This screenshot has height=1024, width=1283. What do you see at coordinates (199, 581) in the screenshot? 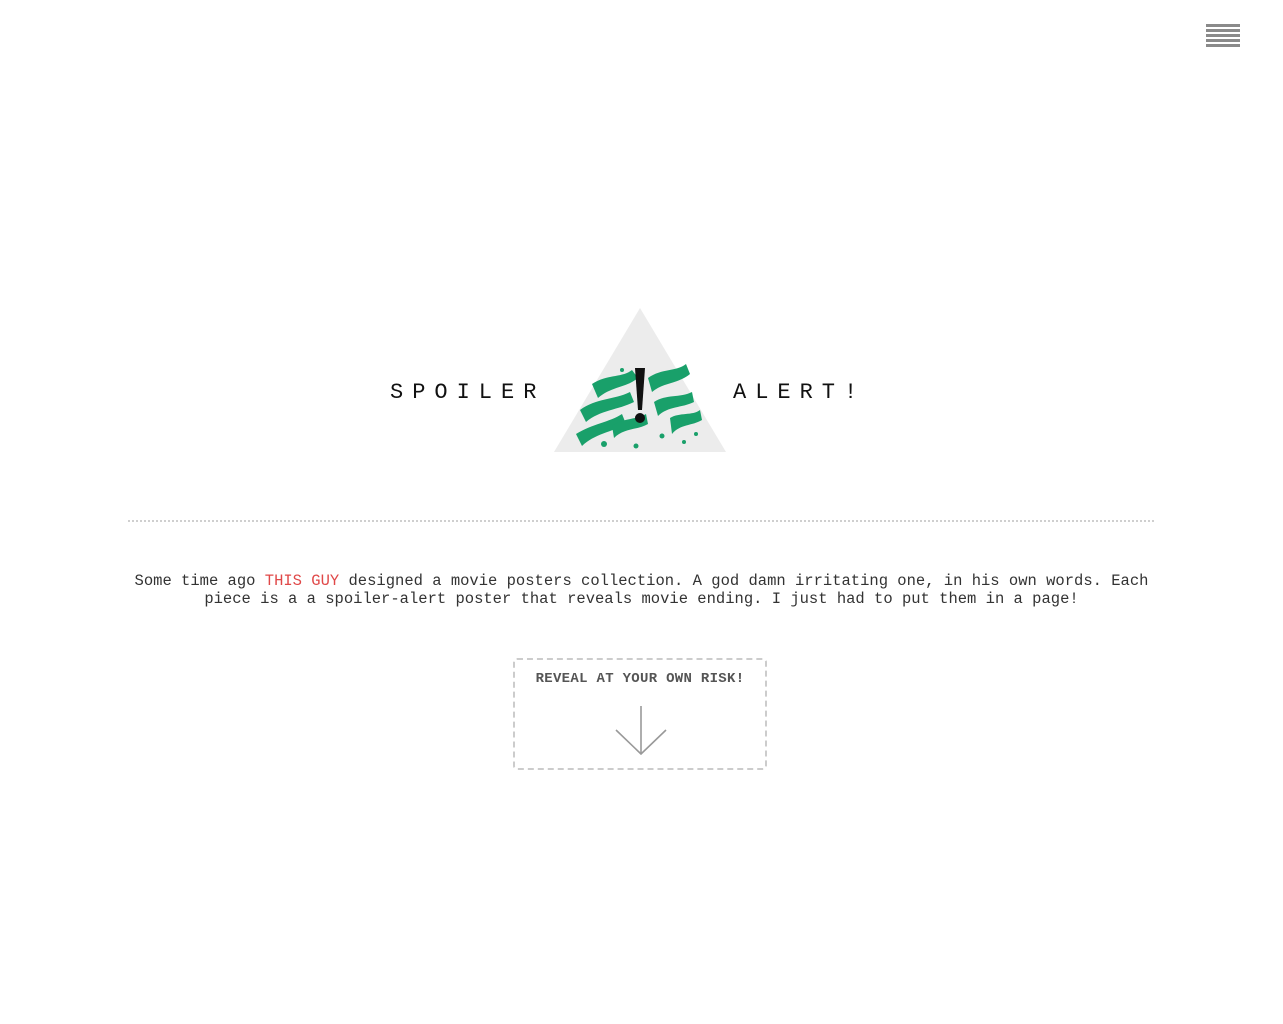
I see `intro-text-start: Some time ago` at bounding box center [199, 581].